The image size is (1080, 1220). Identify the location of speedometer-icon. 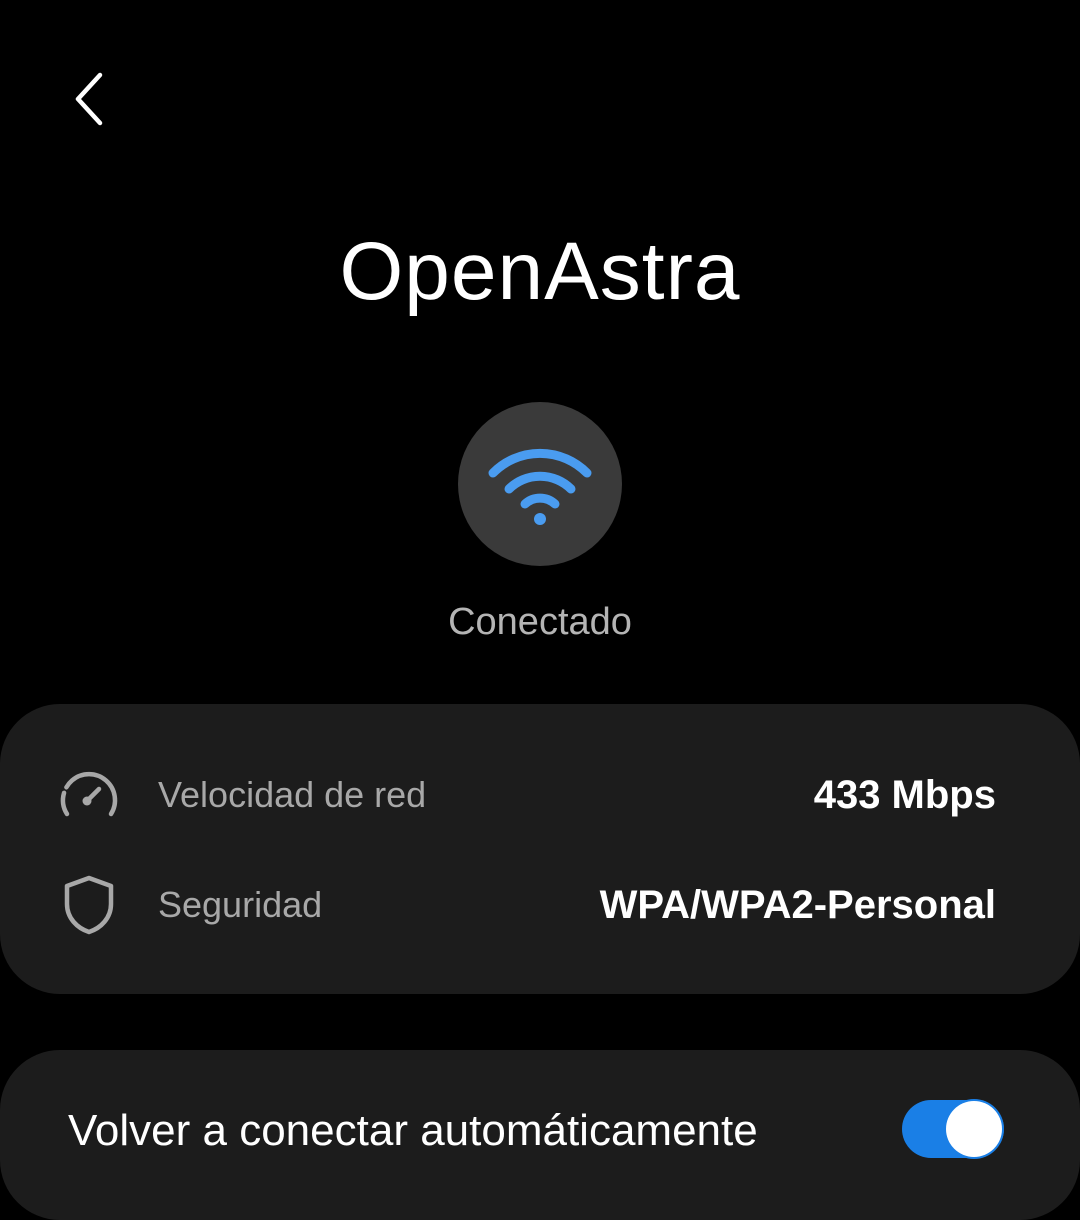
(89, 795).